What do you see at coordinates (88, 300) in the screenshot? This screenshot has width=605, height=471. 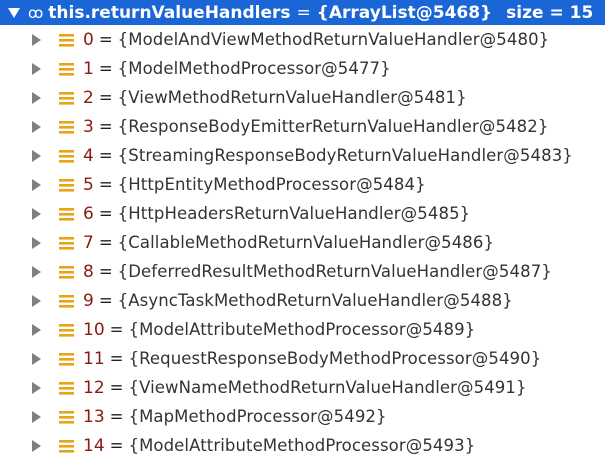 I see `item-index: 9` at bounding box center [88, 300].